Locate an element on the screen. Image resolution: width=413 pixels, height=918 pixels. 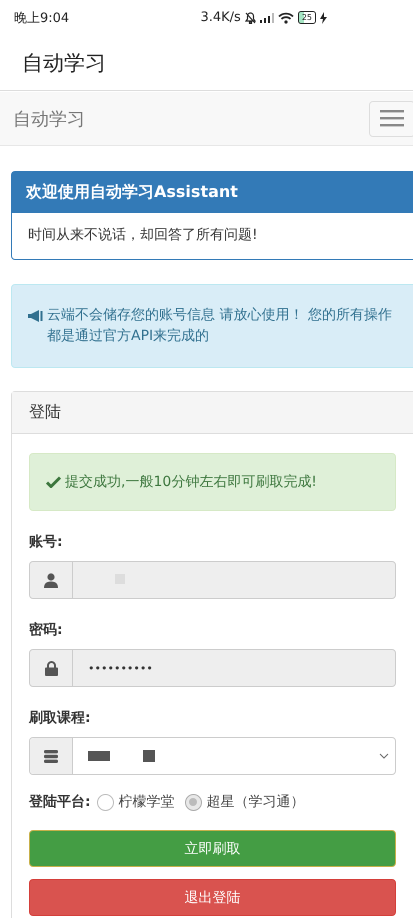
field-label: 登陆平台: is located at coordinates (60, 802).